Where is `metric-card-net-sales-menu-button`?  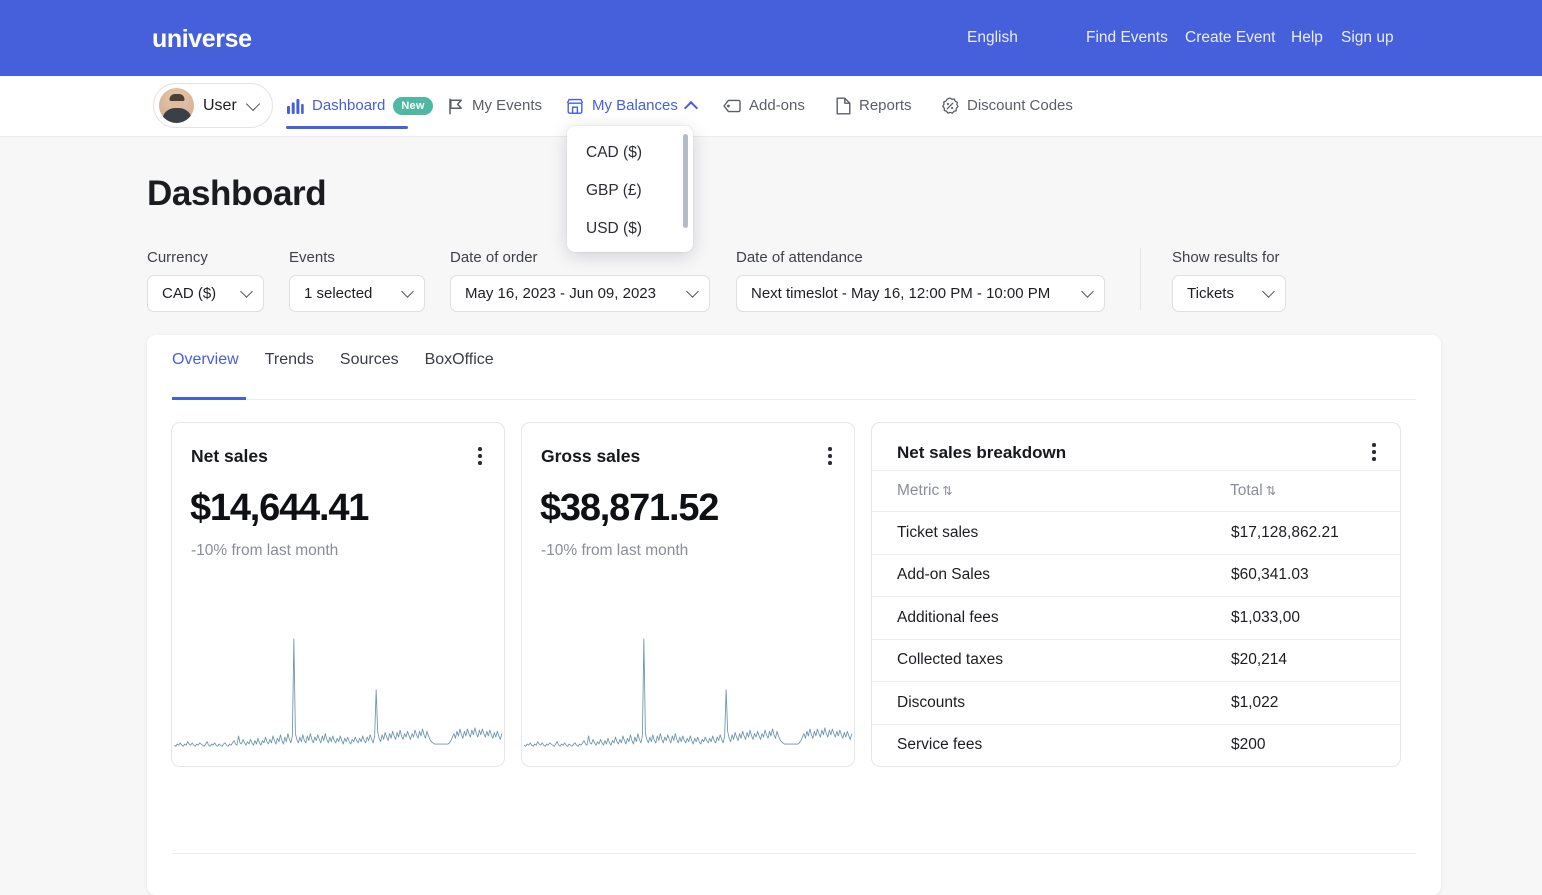
metric-card-net-sales-menu-button is located at coordinates (480, 456).